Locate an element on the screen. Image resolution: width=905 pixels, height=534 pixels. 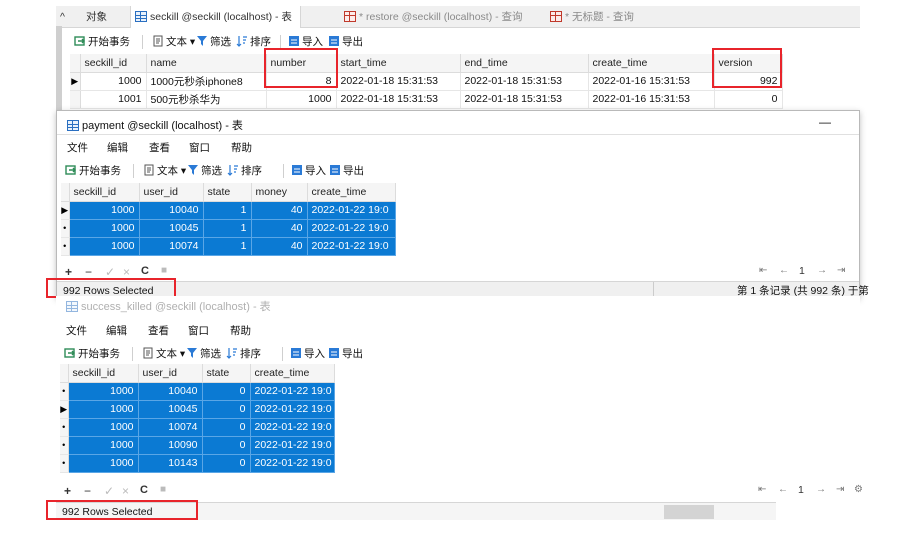
table-row: • 1000 10143 0 2022-01-22 19:0 is located at coordinates (197, 463).